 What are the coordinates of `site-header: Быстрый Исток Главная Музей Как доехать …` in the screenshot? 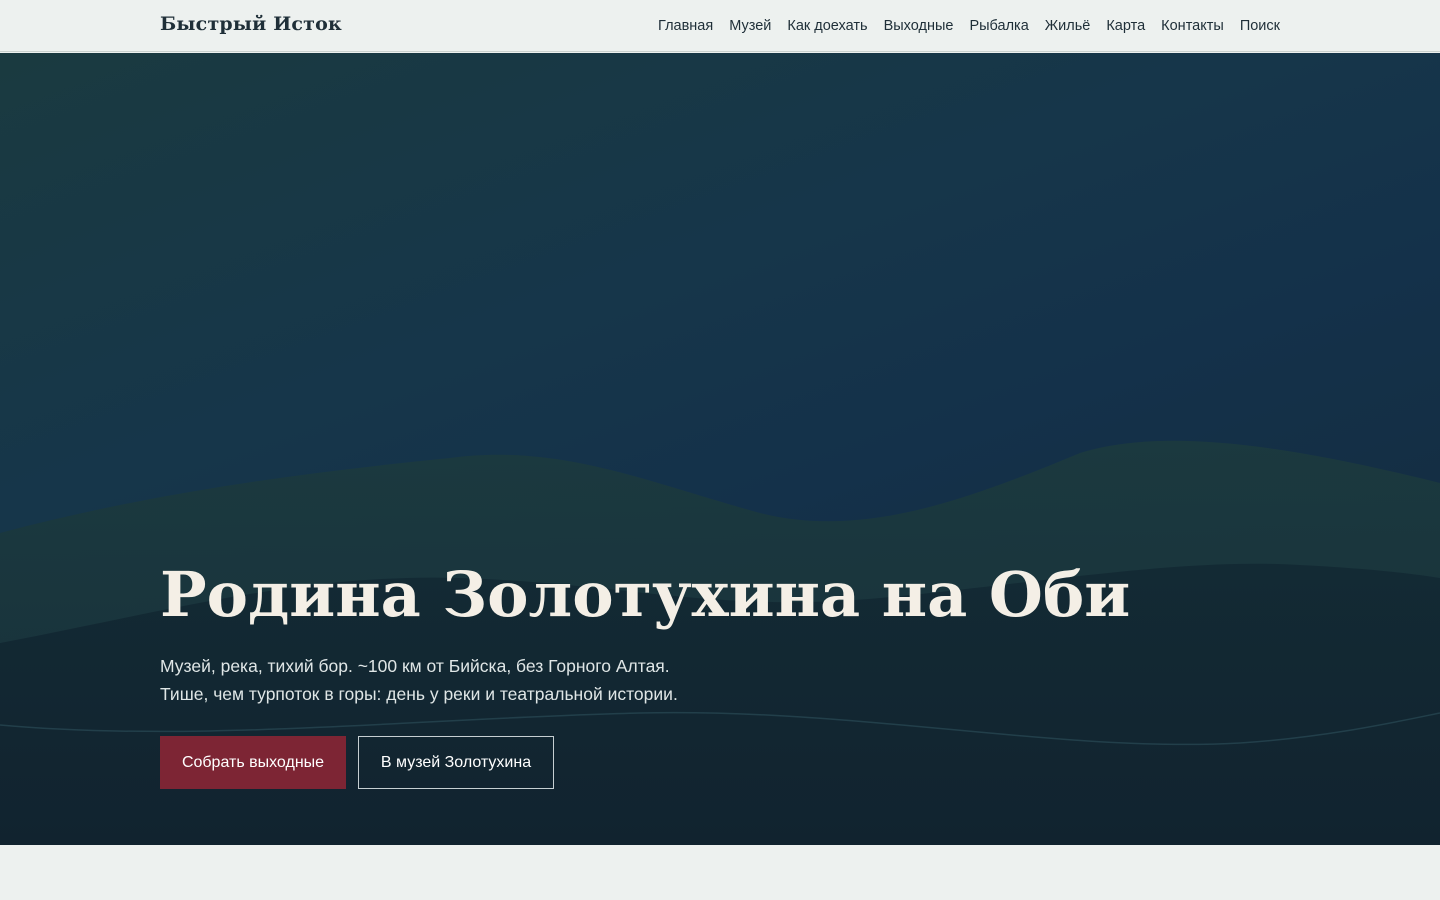 It's located at (720, 26).